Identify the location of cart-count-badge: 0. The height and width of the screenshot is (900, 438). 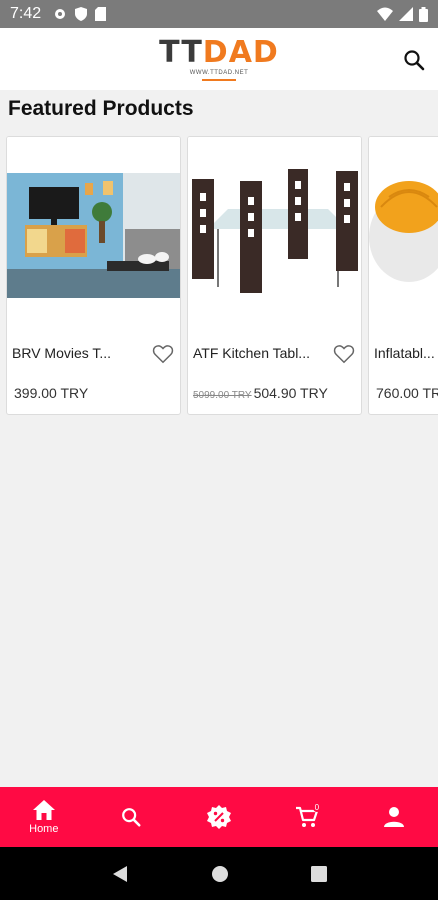
(317, 807).